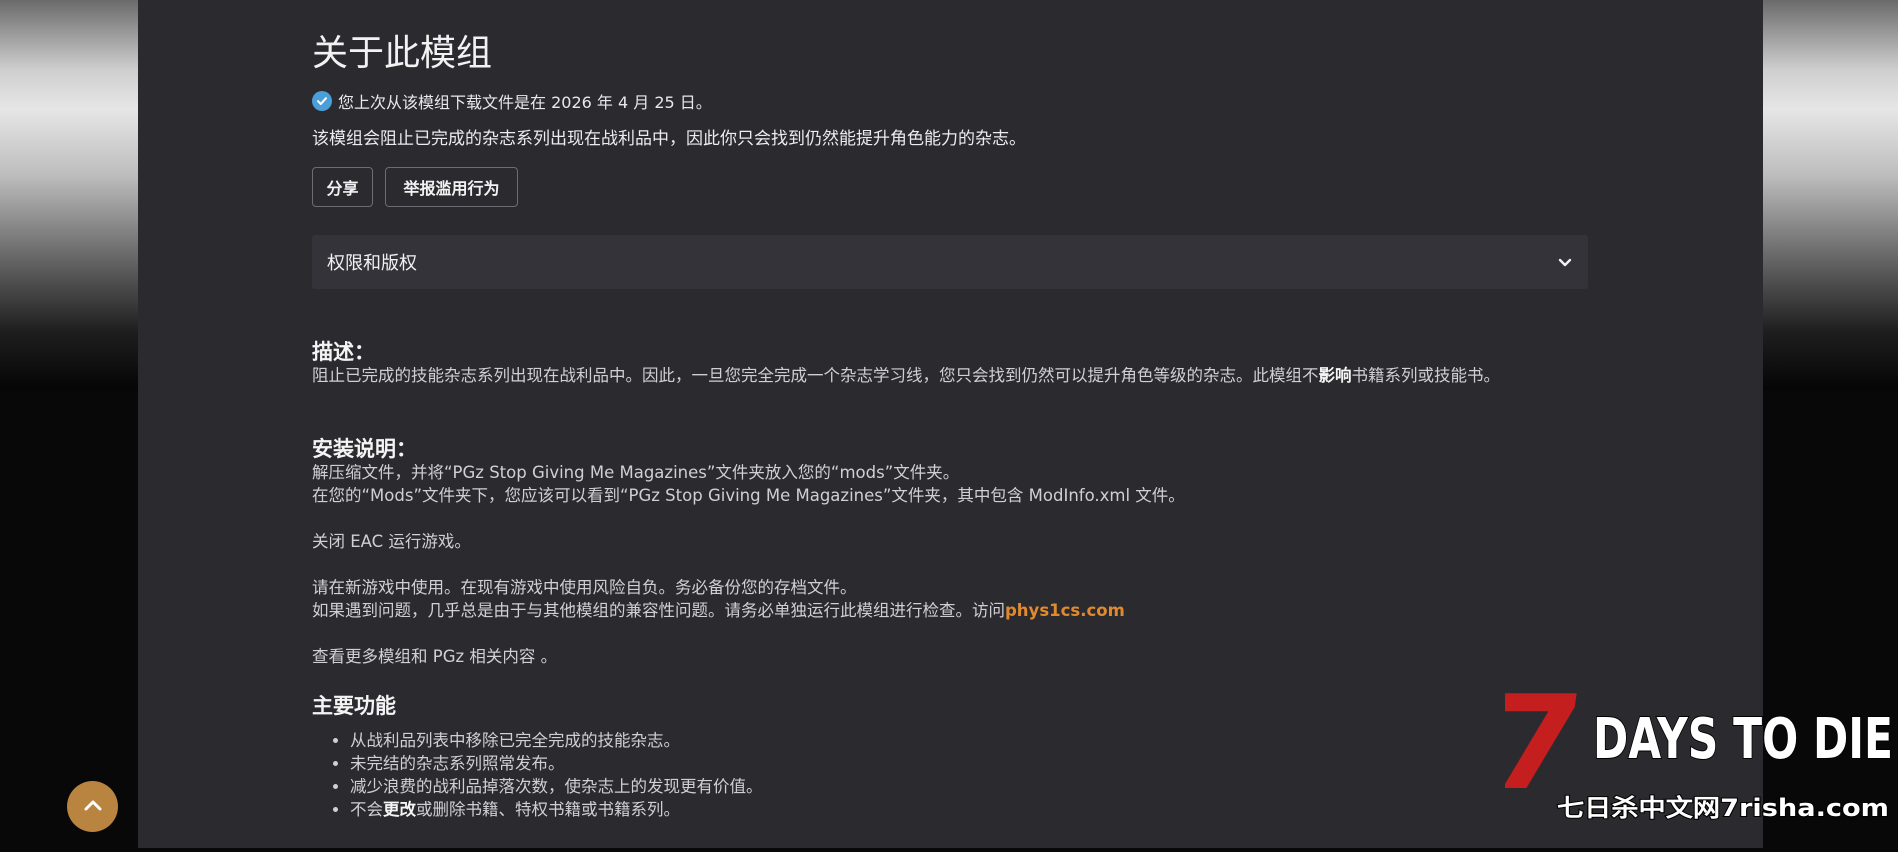 This screenshot has height=852, width=1898. Describe the element at coordinates (584, 587) in the screenshot. I see `install-line: 请在新游戏中使用。在现有游戏中使用风险自负。务必备份您的存档文件。` at that location.